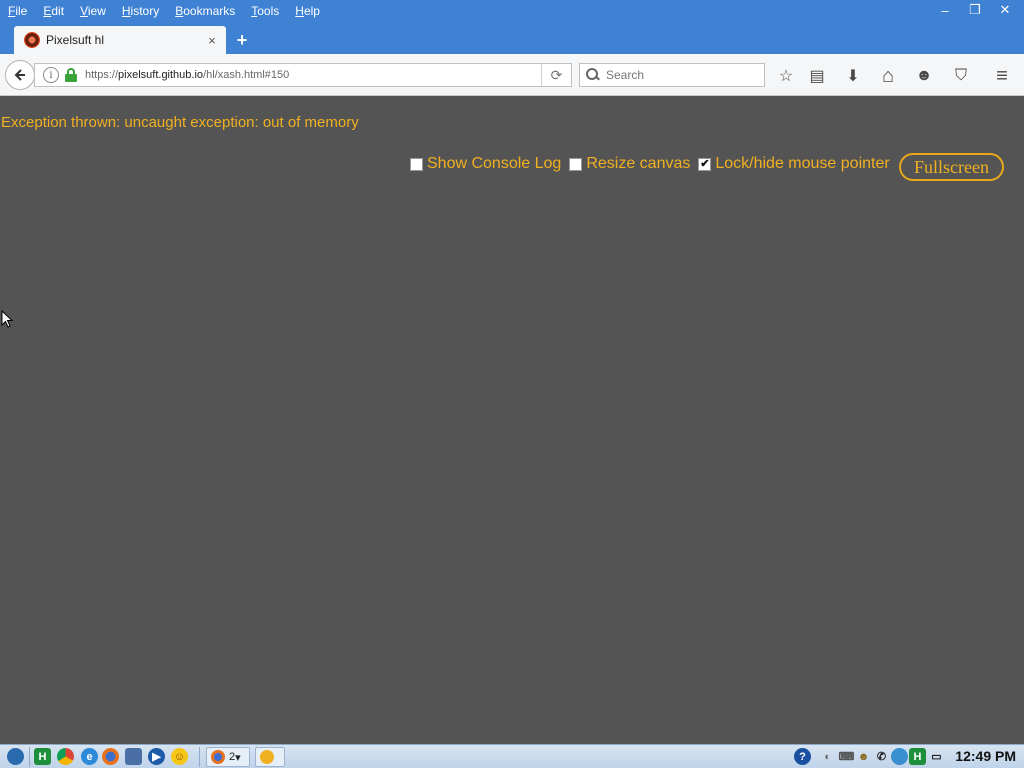 The height and width of the screenshot is (768, 1024). What do you see at coordinates (576, 164) in the screenshot?
I see `resize-canvas-checkbox` at bounding box center [576, 164].